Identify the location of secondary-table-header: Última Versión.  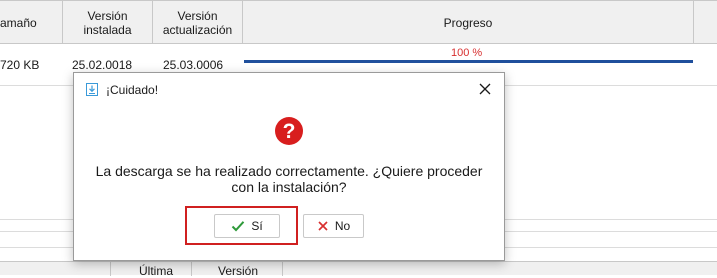
(358, 269).